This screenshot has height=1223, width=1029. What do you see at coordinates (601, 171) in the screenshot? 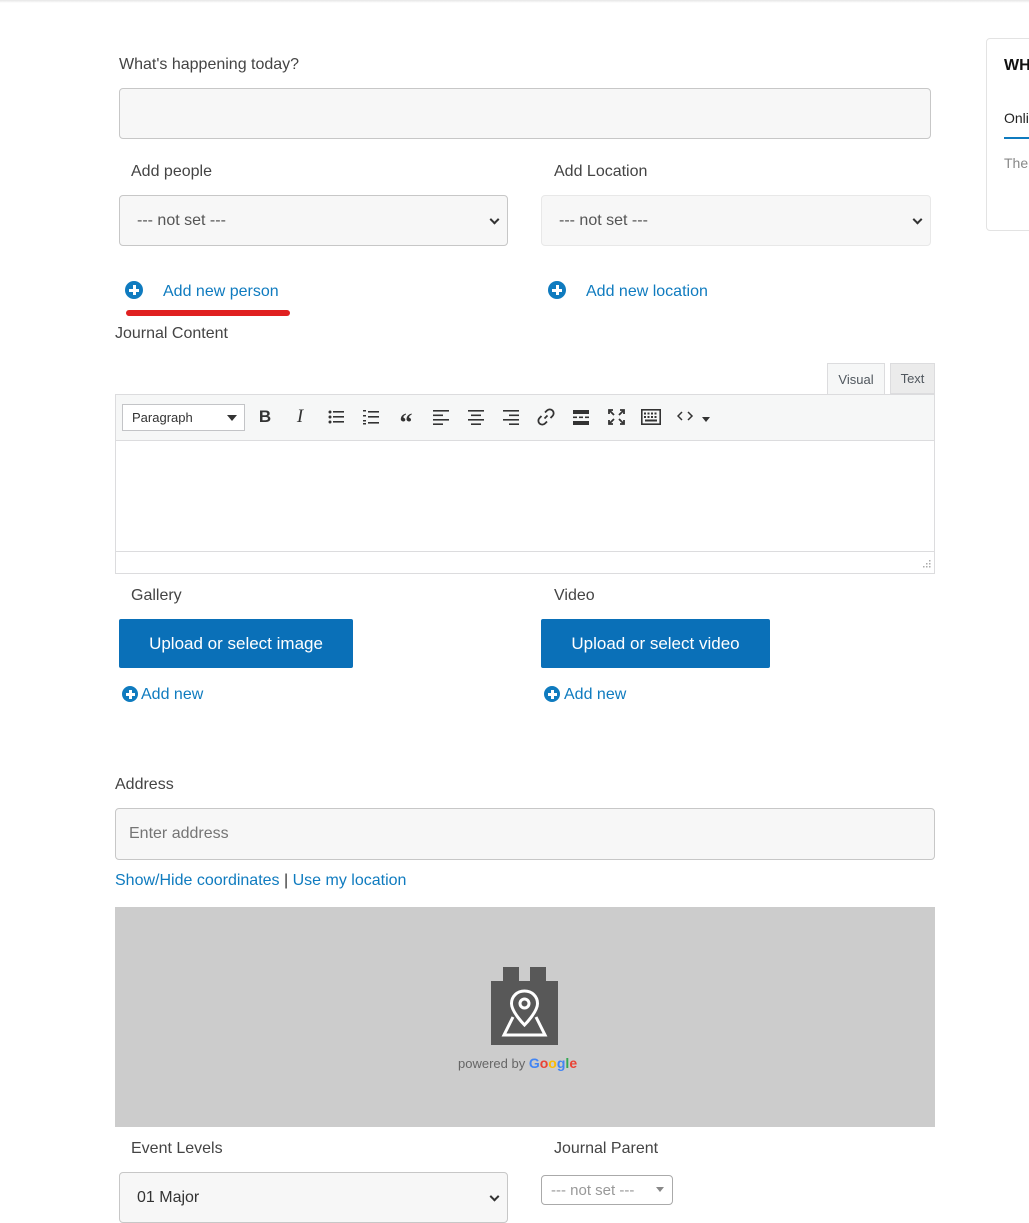
I see `add-location-label: Add Location` at bounding box center [601, 171].